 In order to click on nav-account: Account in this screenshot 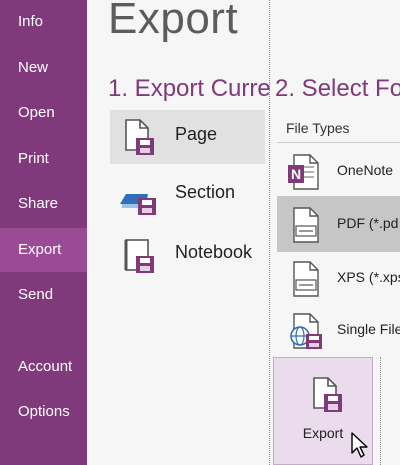, I will do `click(43, 367)`.